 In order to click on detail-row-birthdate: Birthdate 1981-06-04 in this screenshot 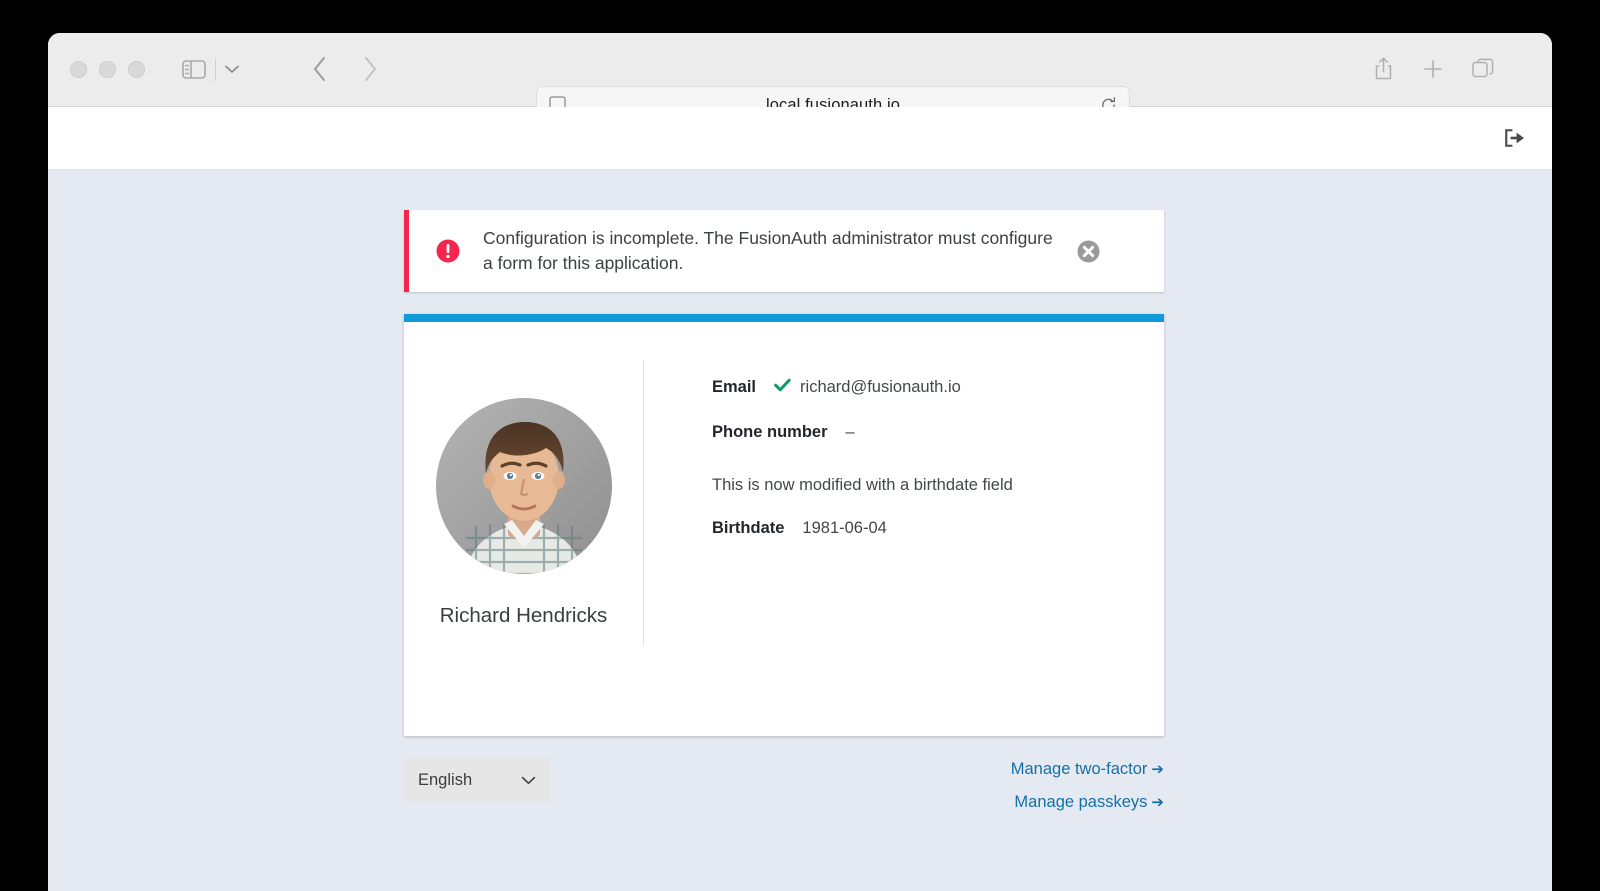, I will do `click(938, 528)`.